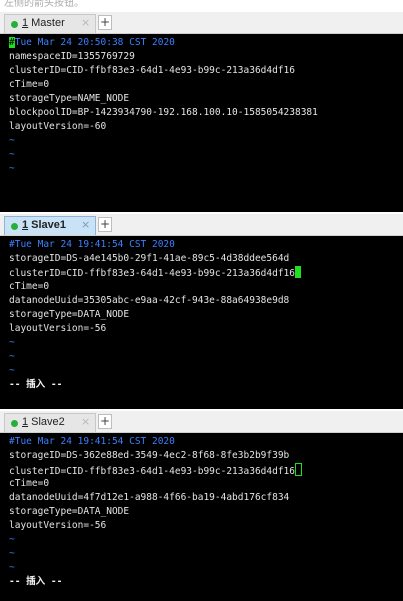 This screenshot has height=601, width=403. What do you see at coordinates (44, 225) in the screenshot?
I see `tab-label: 1 Slave1` at bounding box center [44, 225].